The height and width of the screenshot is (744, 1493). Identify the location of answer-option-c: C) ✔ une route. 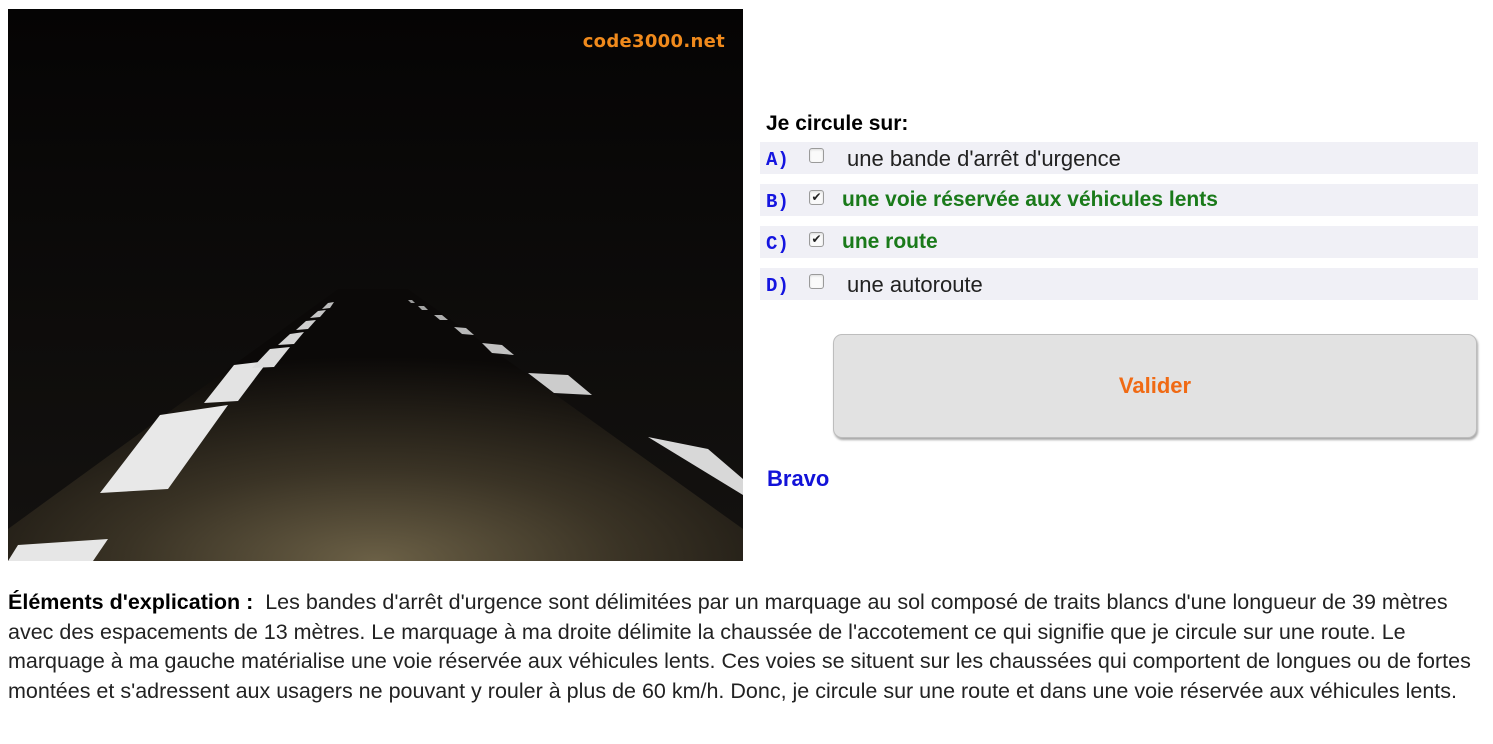
(1119, 242).